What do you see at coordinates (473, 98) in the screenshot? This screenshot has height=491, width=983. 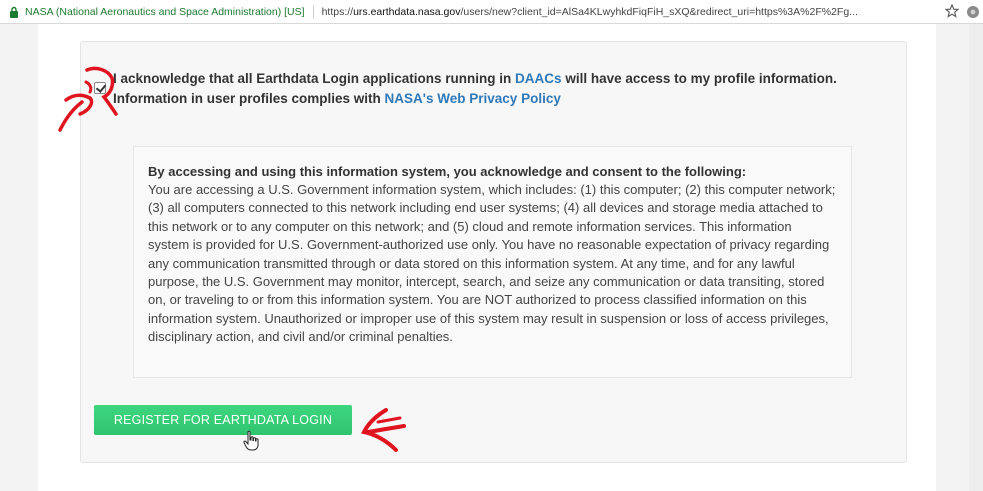 I see `privacy-policy-link: NASA's Web Privacy Policy` at bounding box center [473, 98].